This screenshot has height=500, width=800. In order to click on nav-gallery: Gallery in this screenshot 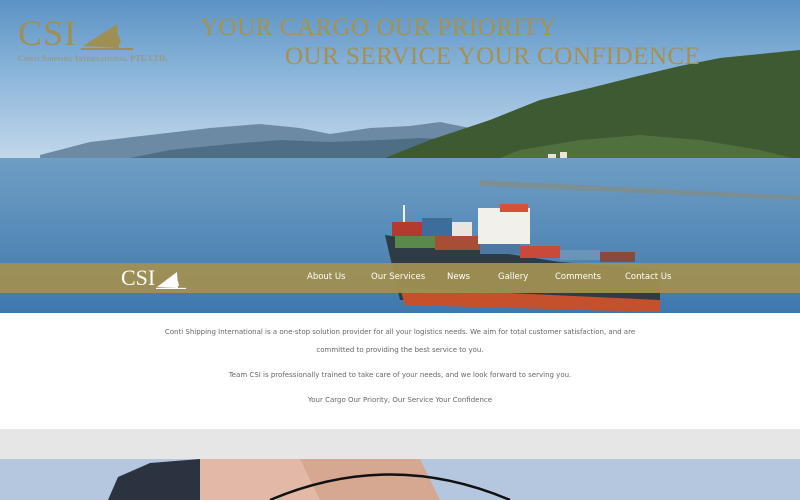, I will do `click(513, 277)`.